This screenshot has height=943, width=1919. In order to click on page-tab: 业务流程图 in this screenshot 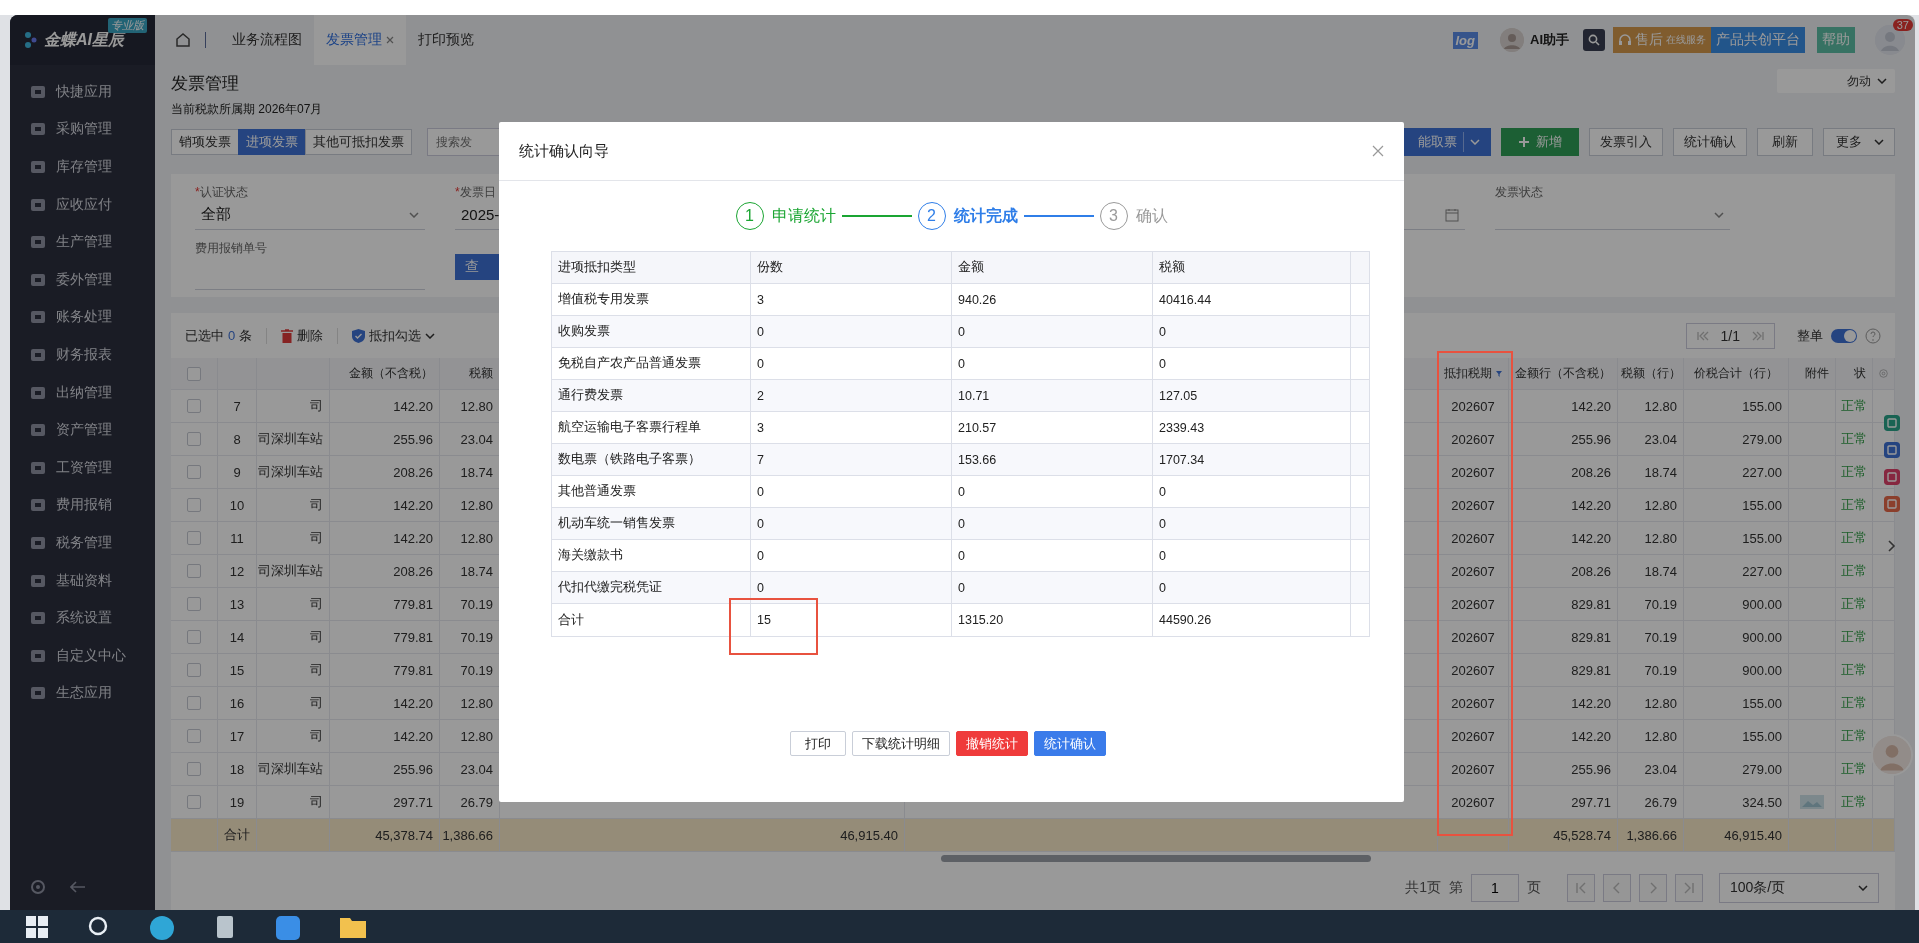, I will do `click(267, 40)`.